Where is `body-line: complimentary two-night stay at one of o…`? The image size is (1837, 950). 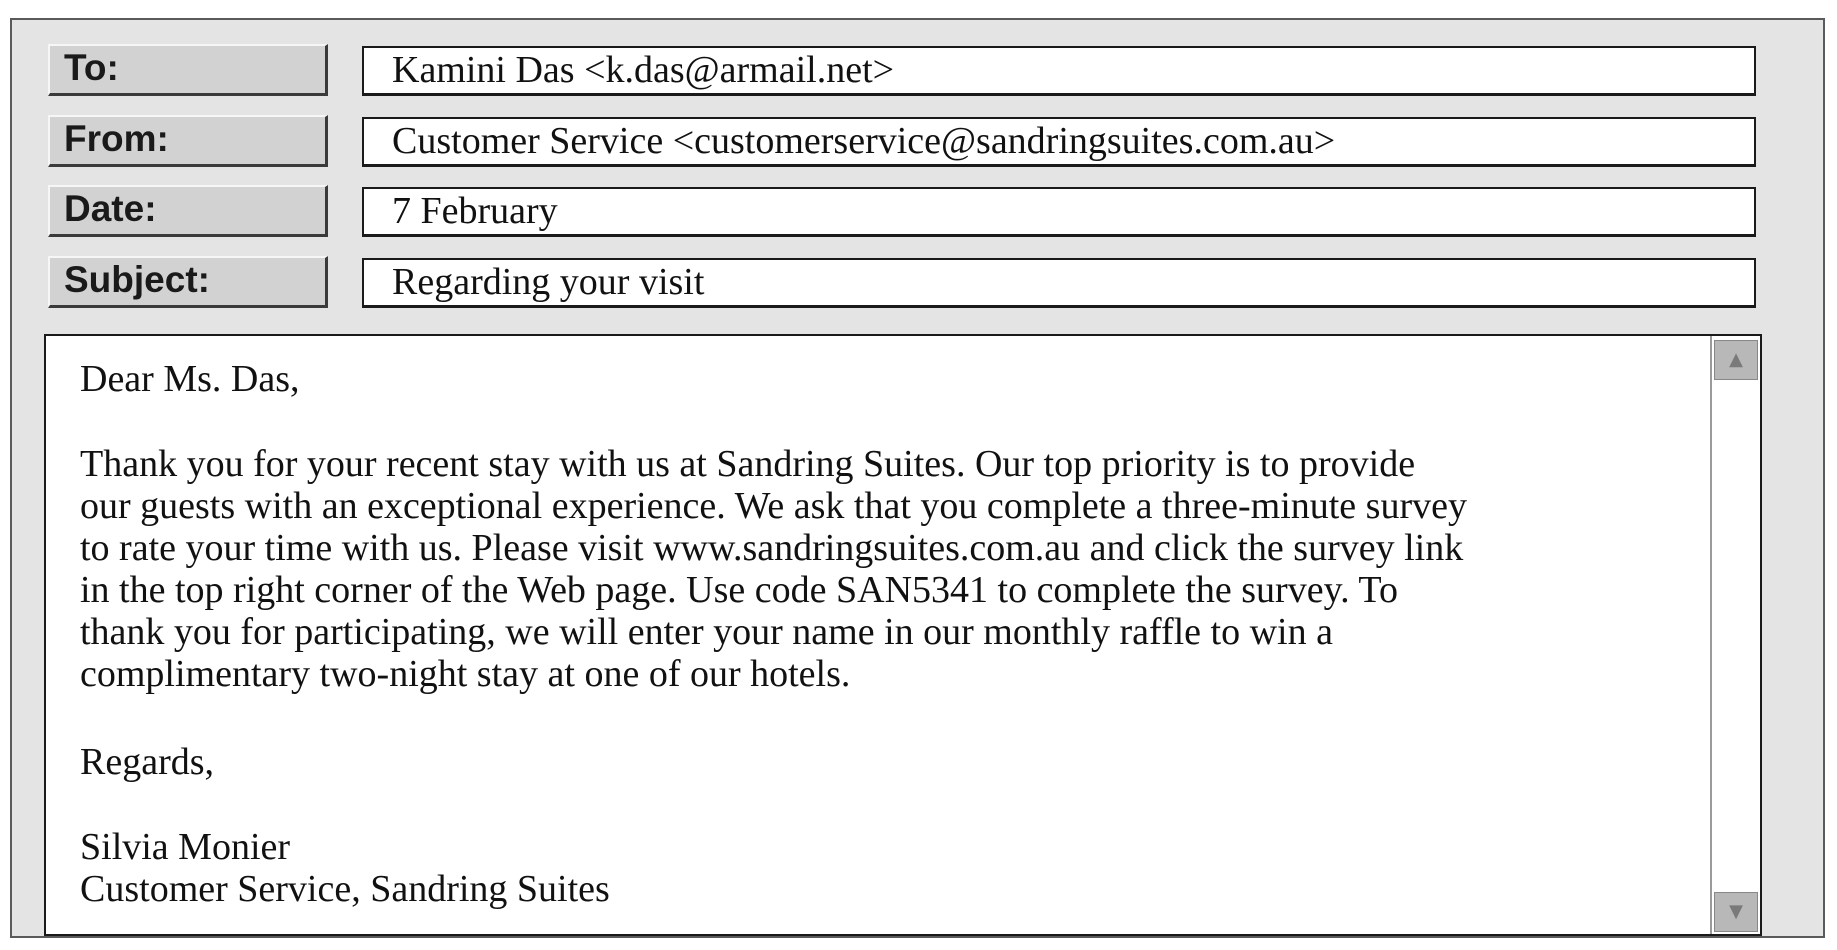
body-line: complimentary two-night stay at one of o… is located at coordinates (465, 674).